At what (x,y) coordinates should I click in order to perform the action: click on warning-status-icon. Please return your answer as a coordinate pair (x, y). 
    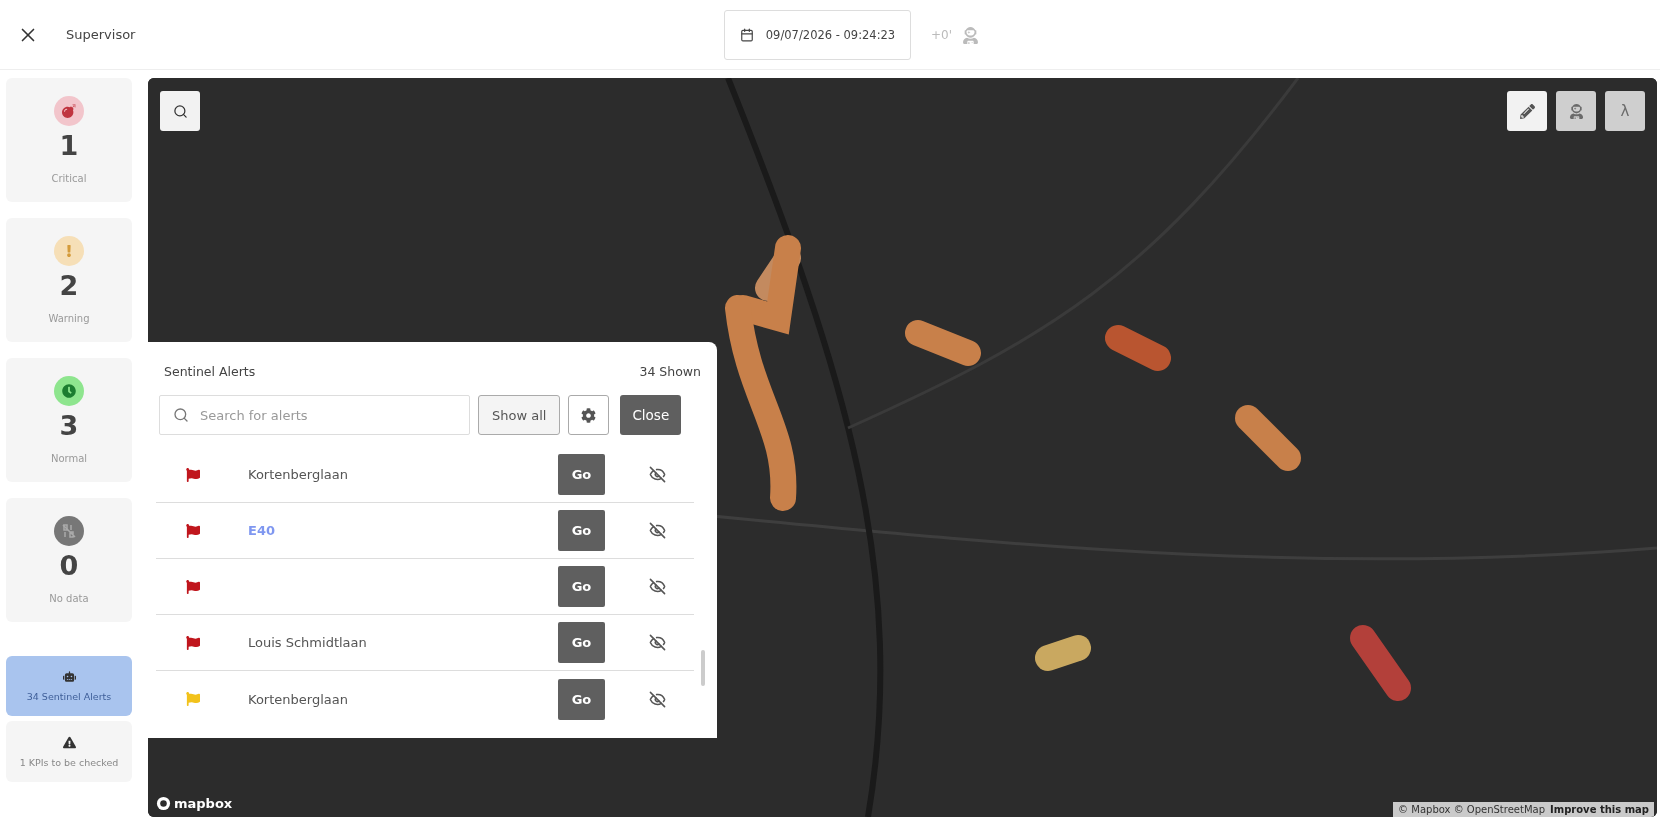
    Looking at the image, I should click on (69, 251).